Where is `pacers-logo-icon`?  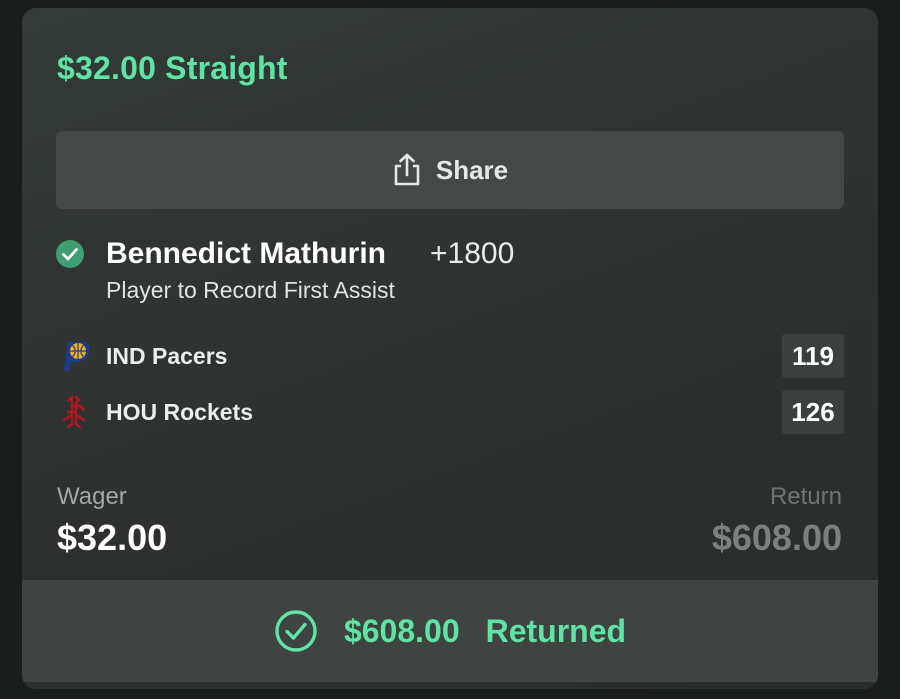
pacers-logo-icon is located at coordinates (77, 356).